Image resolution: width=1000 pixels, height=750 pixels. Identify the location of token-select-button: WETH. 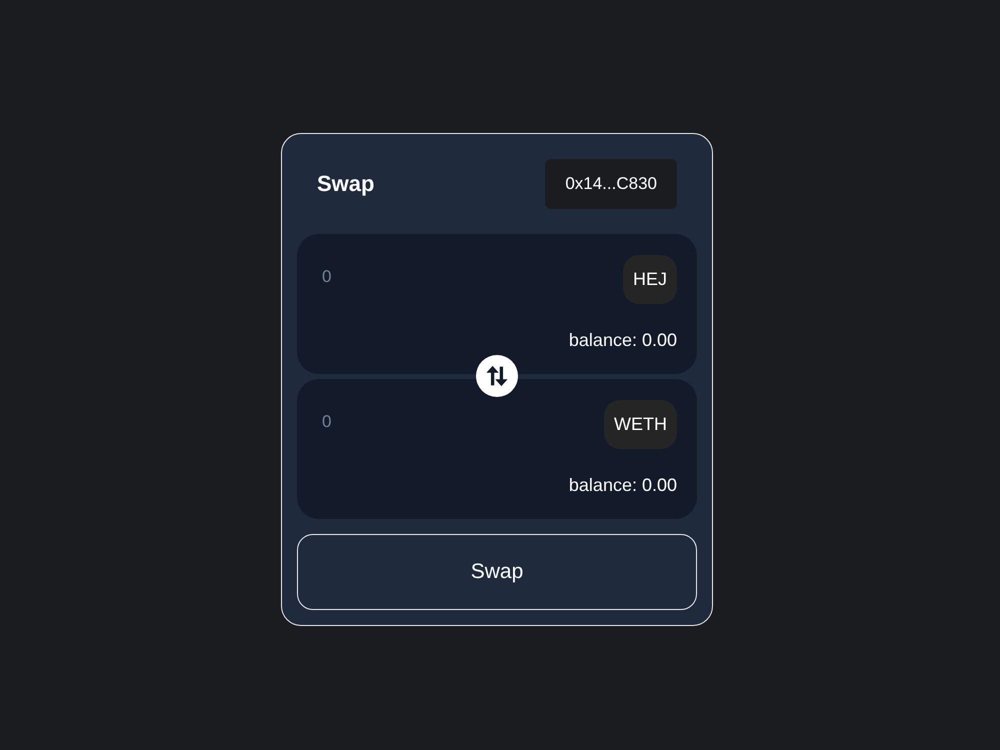
(640, 424).